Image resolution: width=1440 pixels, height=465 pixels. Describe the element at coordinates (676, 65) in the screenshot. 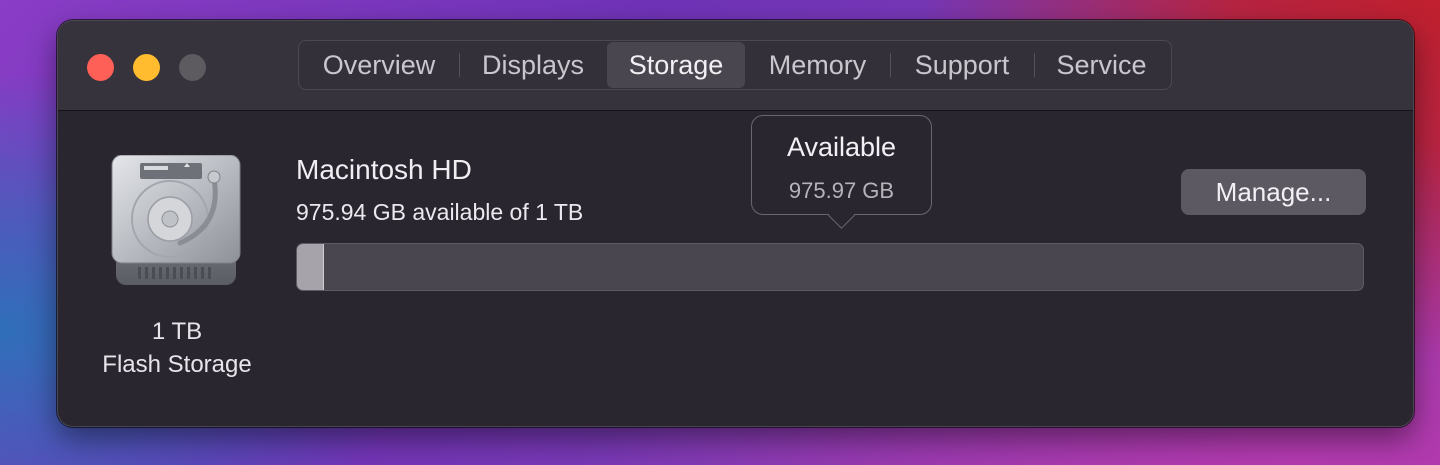

I see `tab-storage: Storage` at that location.